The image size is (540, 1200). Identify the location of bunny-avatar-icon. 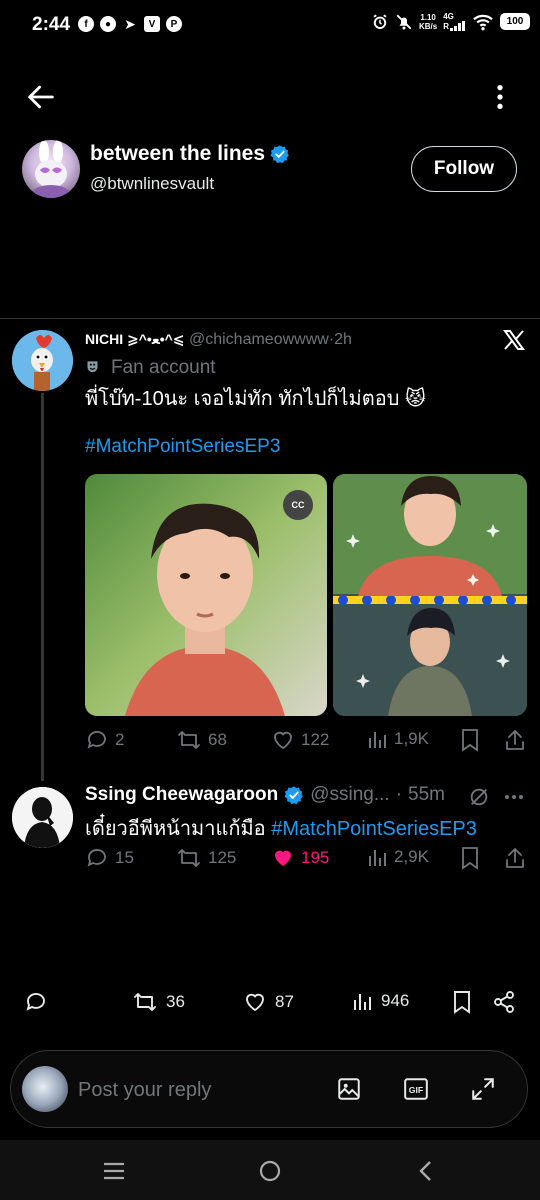
(51, 169).